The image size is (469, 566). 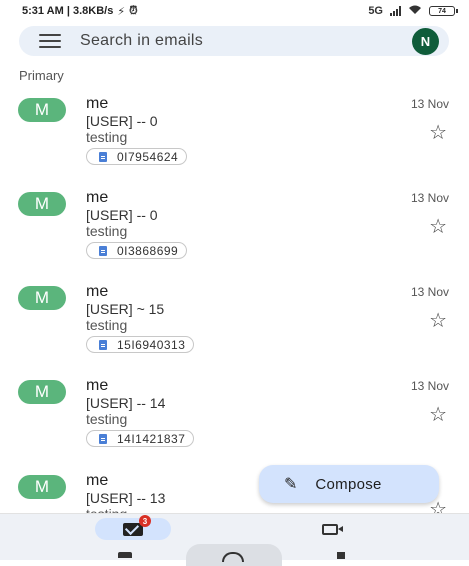 What do you see at coordinates (151, 438) in the screenshot?
I see `attachment-name: 14I1421837` at bounding box center [151, 438].